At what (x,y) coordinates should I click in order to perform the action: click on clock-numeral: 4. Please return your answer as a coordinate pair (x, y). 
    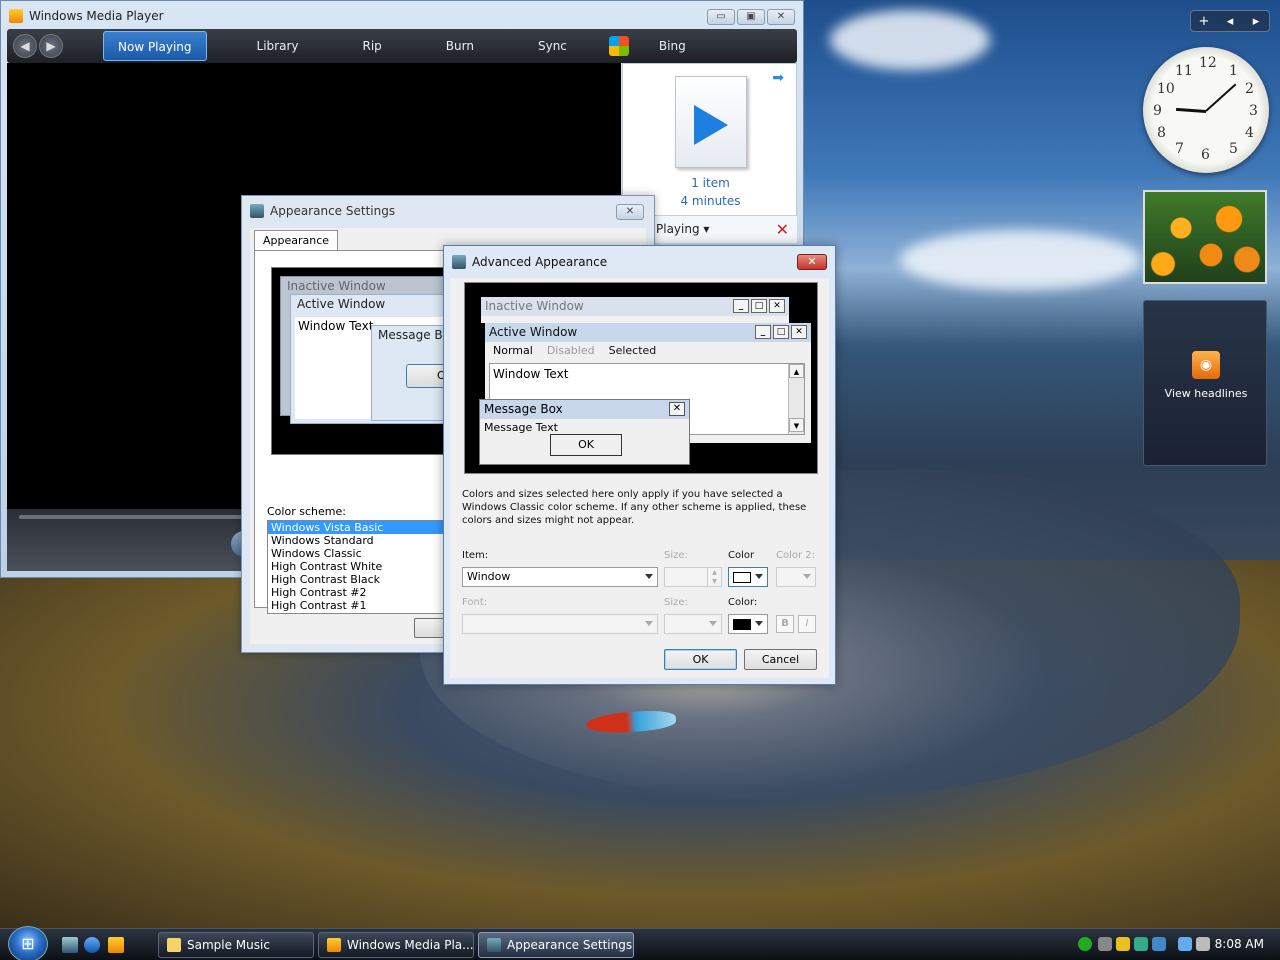
    Looking at the image, I should click on (1249, 133).